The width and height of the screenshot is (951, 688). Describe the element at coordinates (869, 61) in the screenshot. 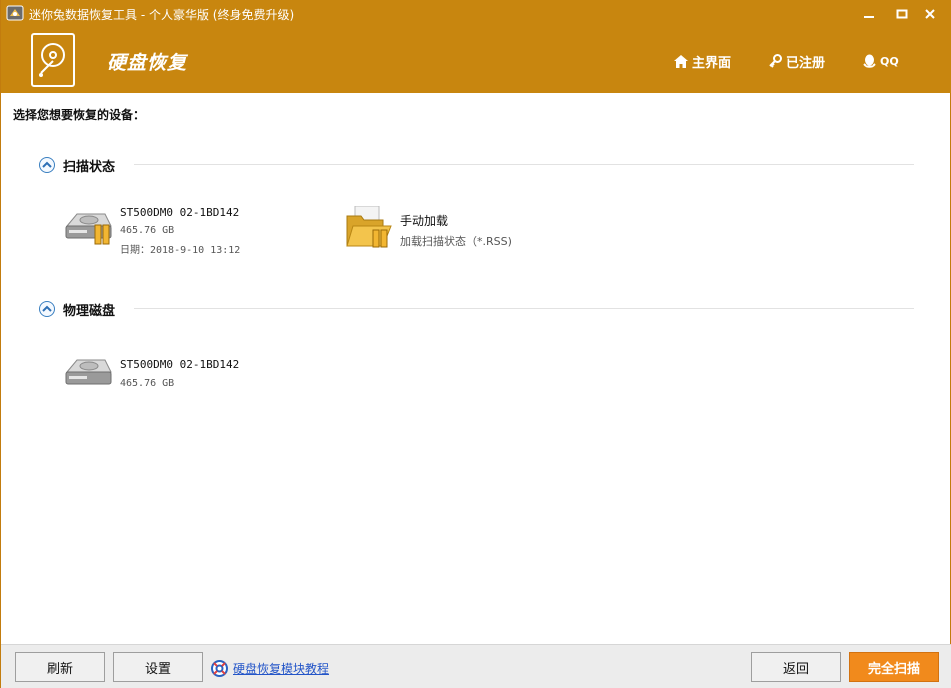

I see `qq-penguin-icon` at that location.